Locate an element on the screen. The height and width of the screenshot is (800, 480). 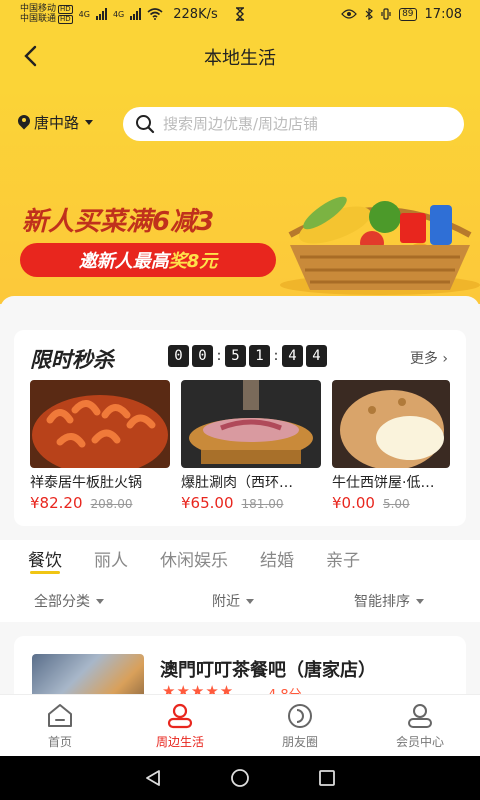
hourglass-icon is located at coordinates (239, 14).